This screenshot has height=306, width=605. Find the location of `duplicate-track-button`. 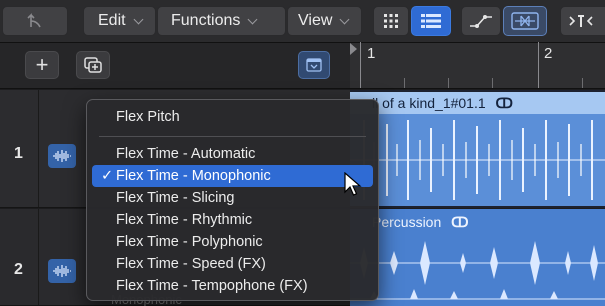

duplicate-track-button is located at coordinates (93, 65).